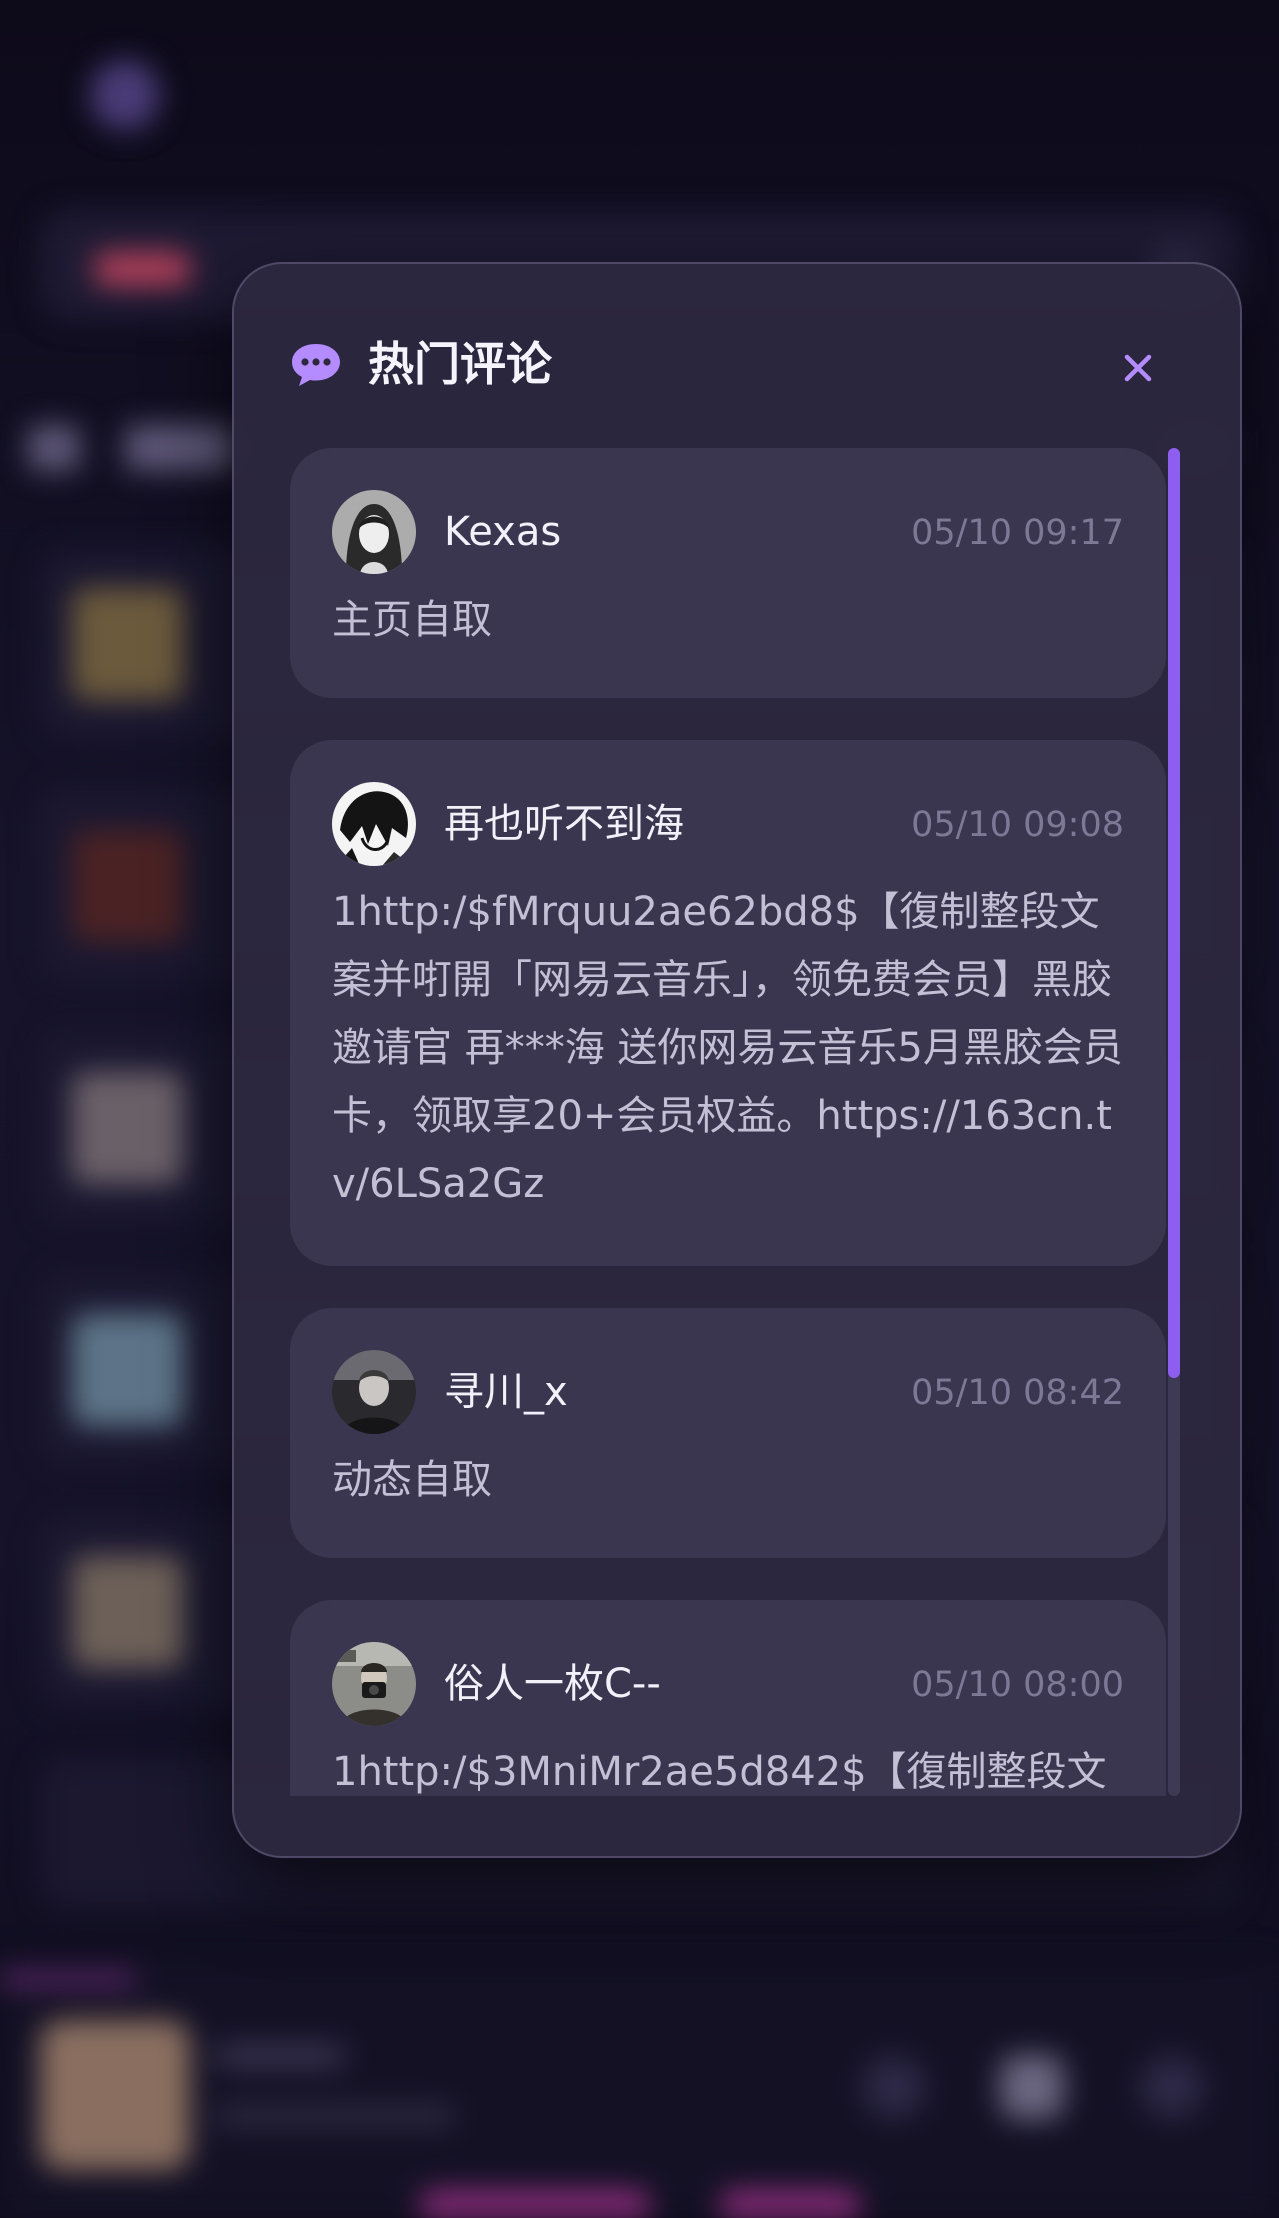  Describe the element at coordinates (728, 1433) in the screenshot. I see `comment-card: 寻川_x 05/10 08:42 动态自取` at that location.